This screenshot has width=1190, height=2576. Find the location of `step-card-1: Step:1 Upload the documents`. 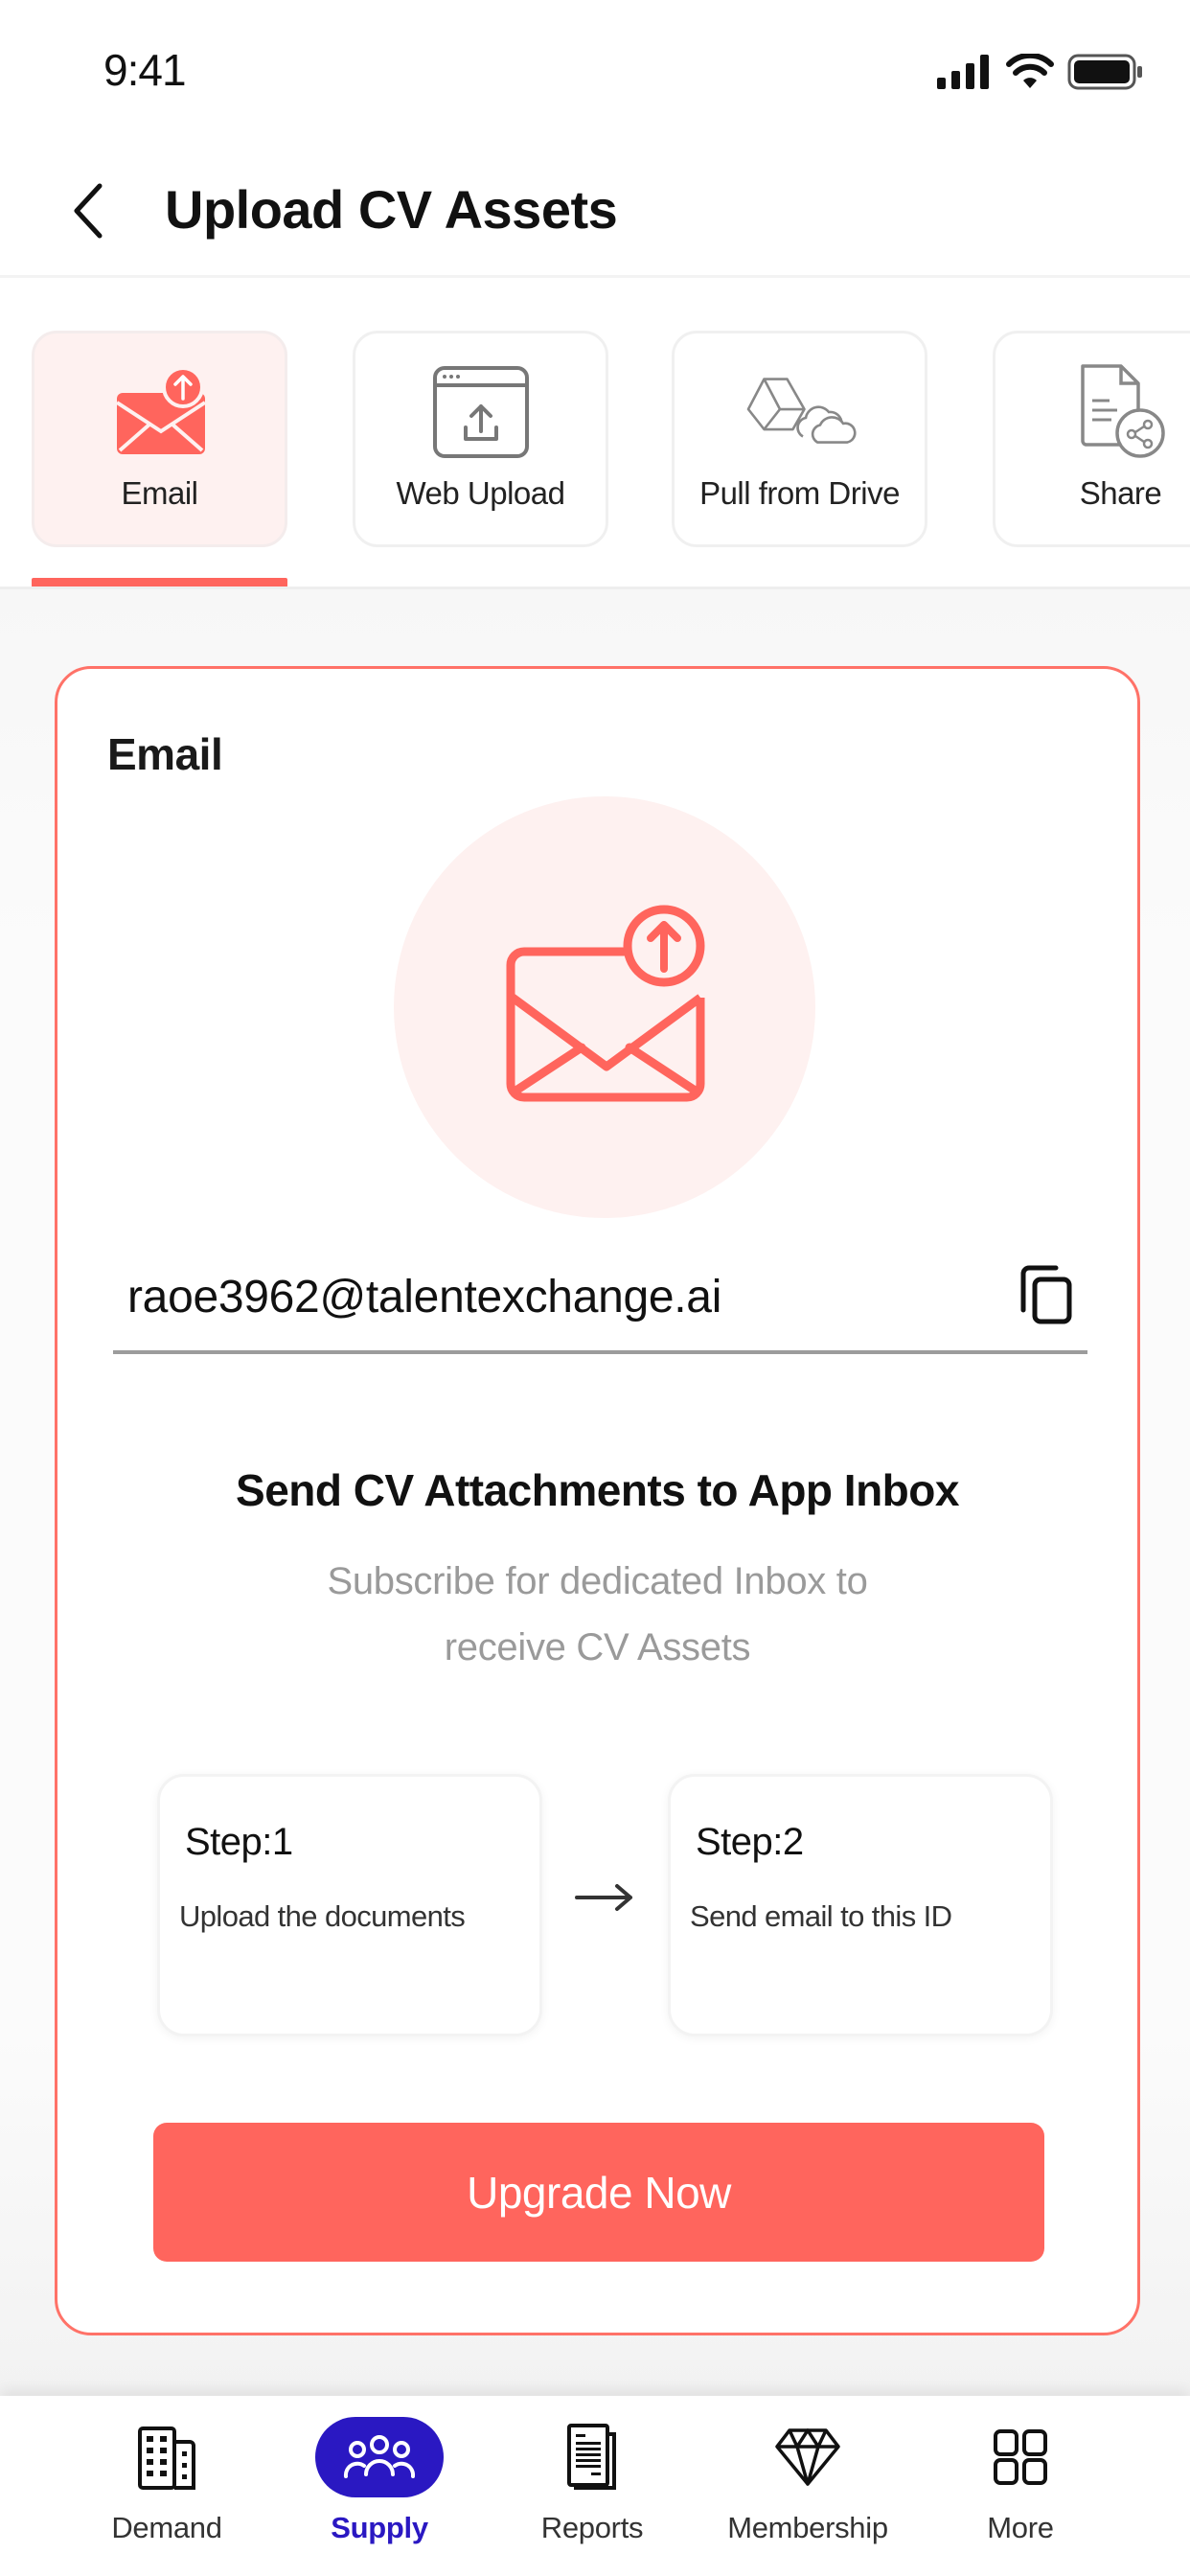

step-card-1: Step:1 Upload the documents is located at coordinates (350, 1905).